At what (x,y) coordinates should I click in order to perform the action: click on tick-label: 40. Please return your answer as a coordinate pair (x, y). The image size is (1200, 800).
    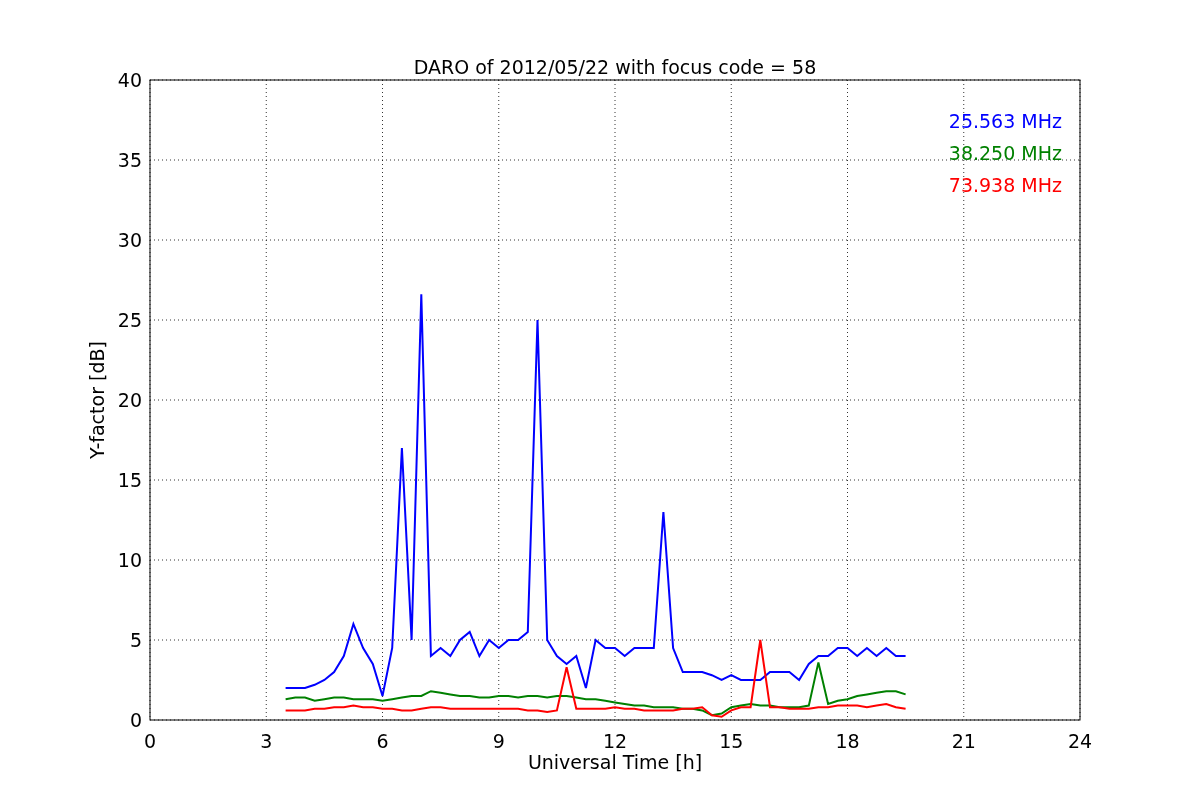
    Looking at the image, I should click on (129, 80).